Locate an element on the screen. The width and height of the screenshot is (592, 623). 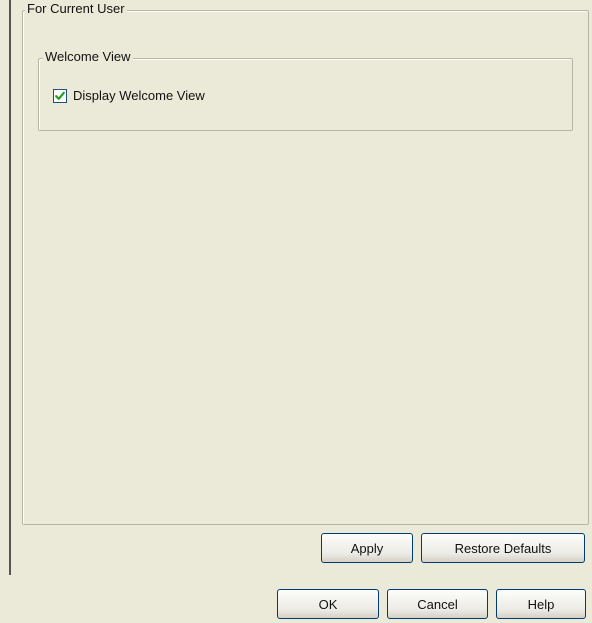
panel-divider is located at coordinates (10, 287).